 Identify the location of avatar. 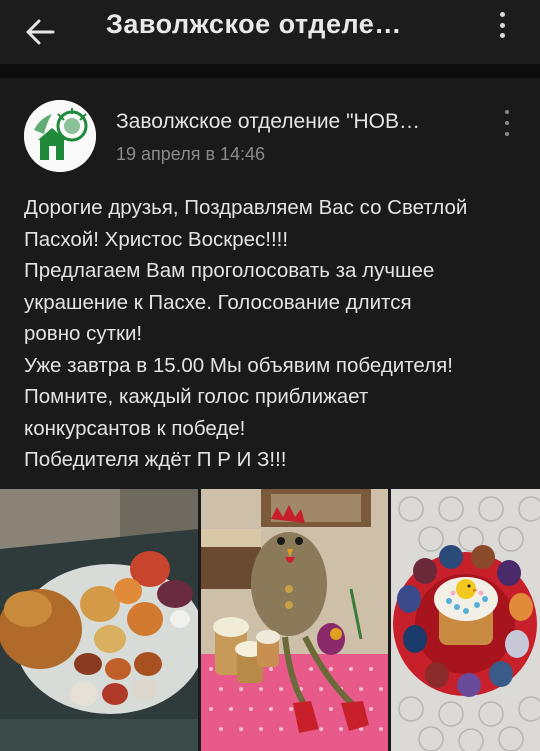
(60, 136).